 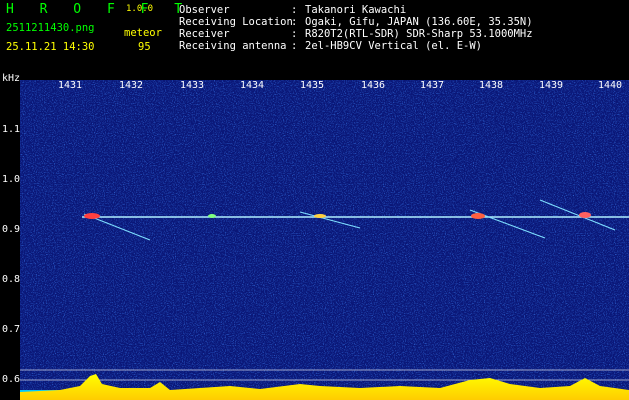 I want to click on x-tick-label: 1437, so click(x=432, y=85).